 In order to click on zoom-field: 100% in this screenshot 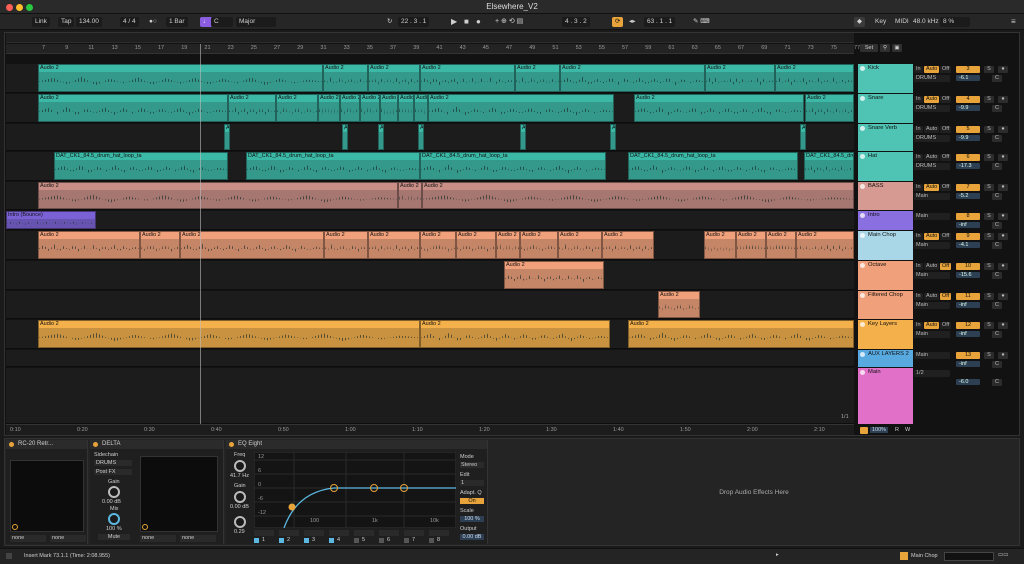, I will do `click(879, 430)`.